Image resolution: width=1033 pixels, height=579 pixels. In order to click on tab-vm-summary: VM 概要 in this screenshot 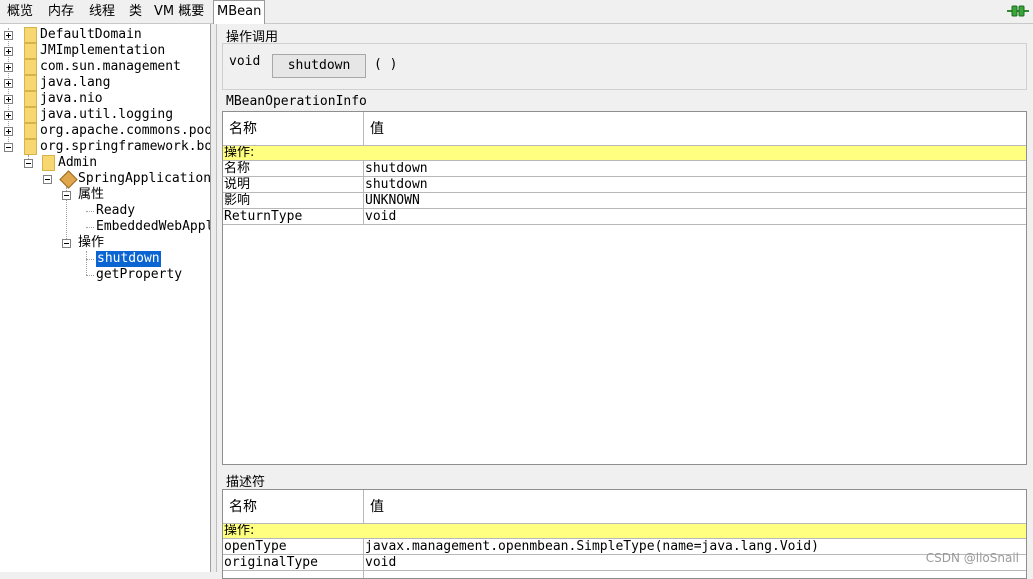, I will do `click(179, 12)`.